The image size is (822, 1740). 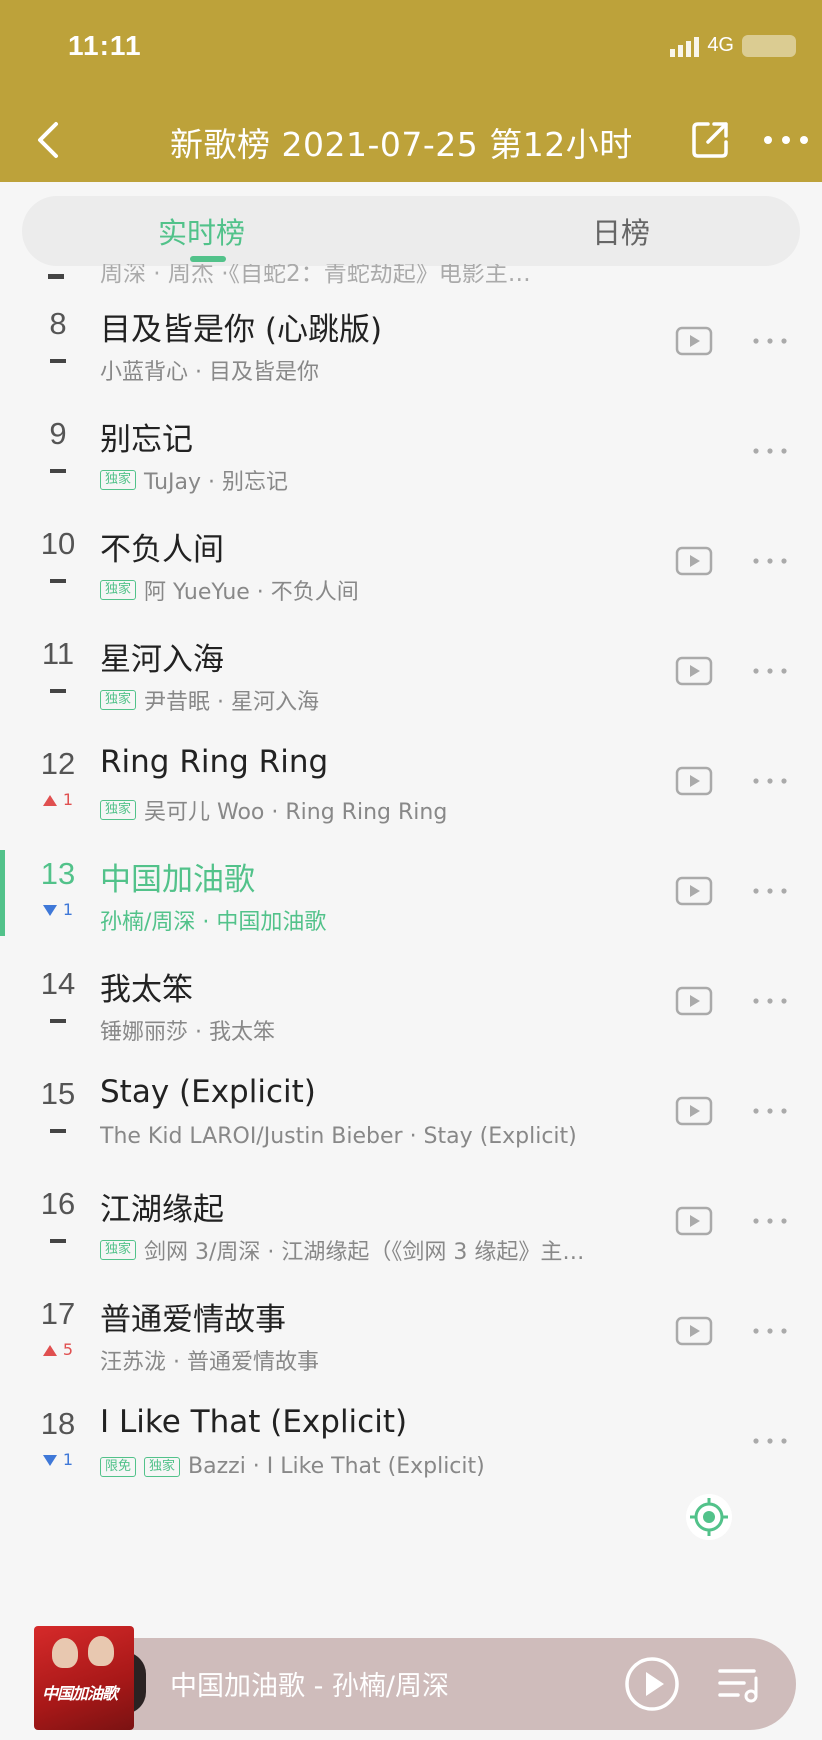 I want to click on song-row: 17 5 普通爱情故事 汪苏泷 · 普通爱情故事, so click(x=411, y=1343).